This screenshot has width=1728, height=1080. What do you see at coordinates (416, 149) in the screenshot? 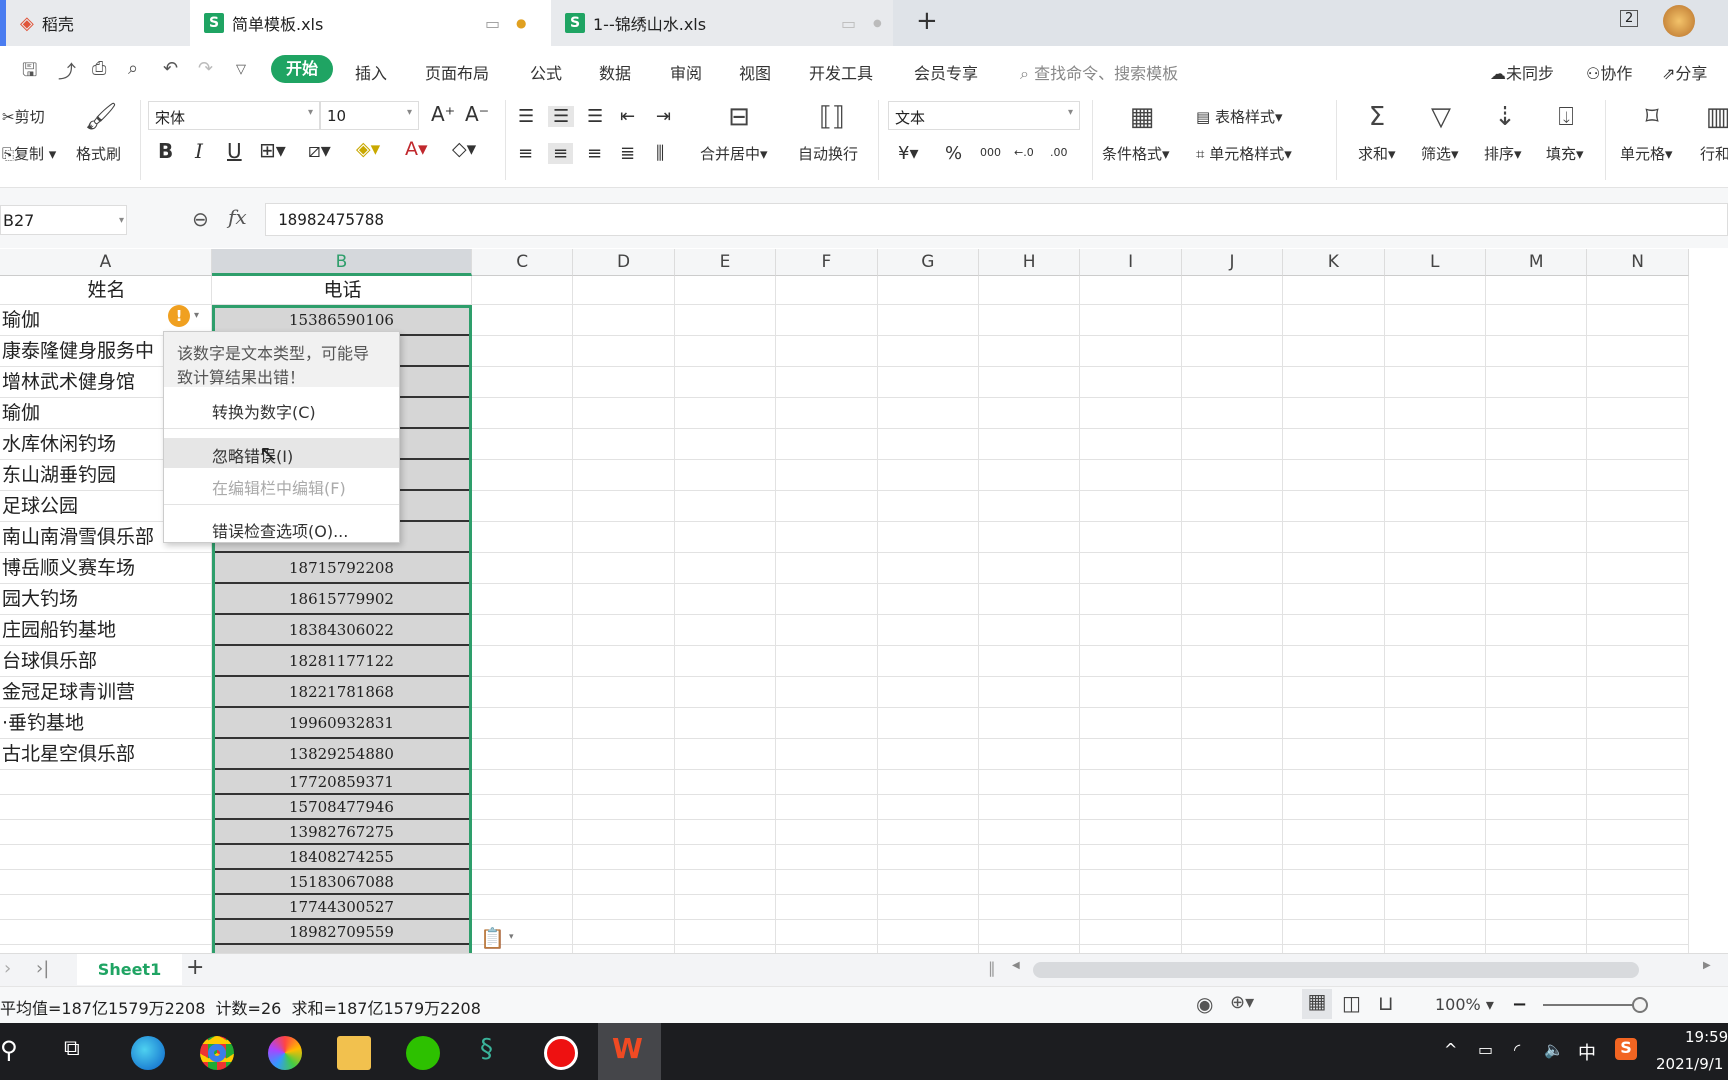
I see `font-color-icon: A▾` at bounding box center [416, 149].